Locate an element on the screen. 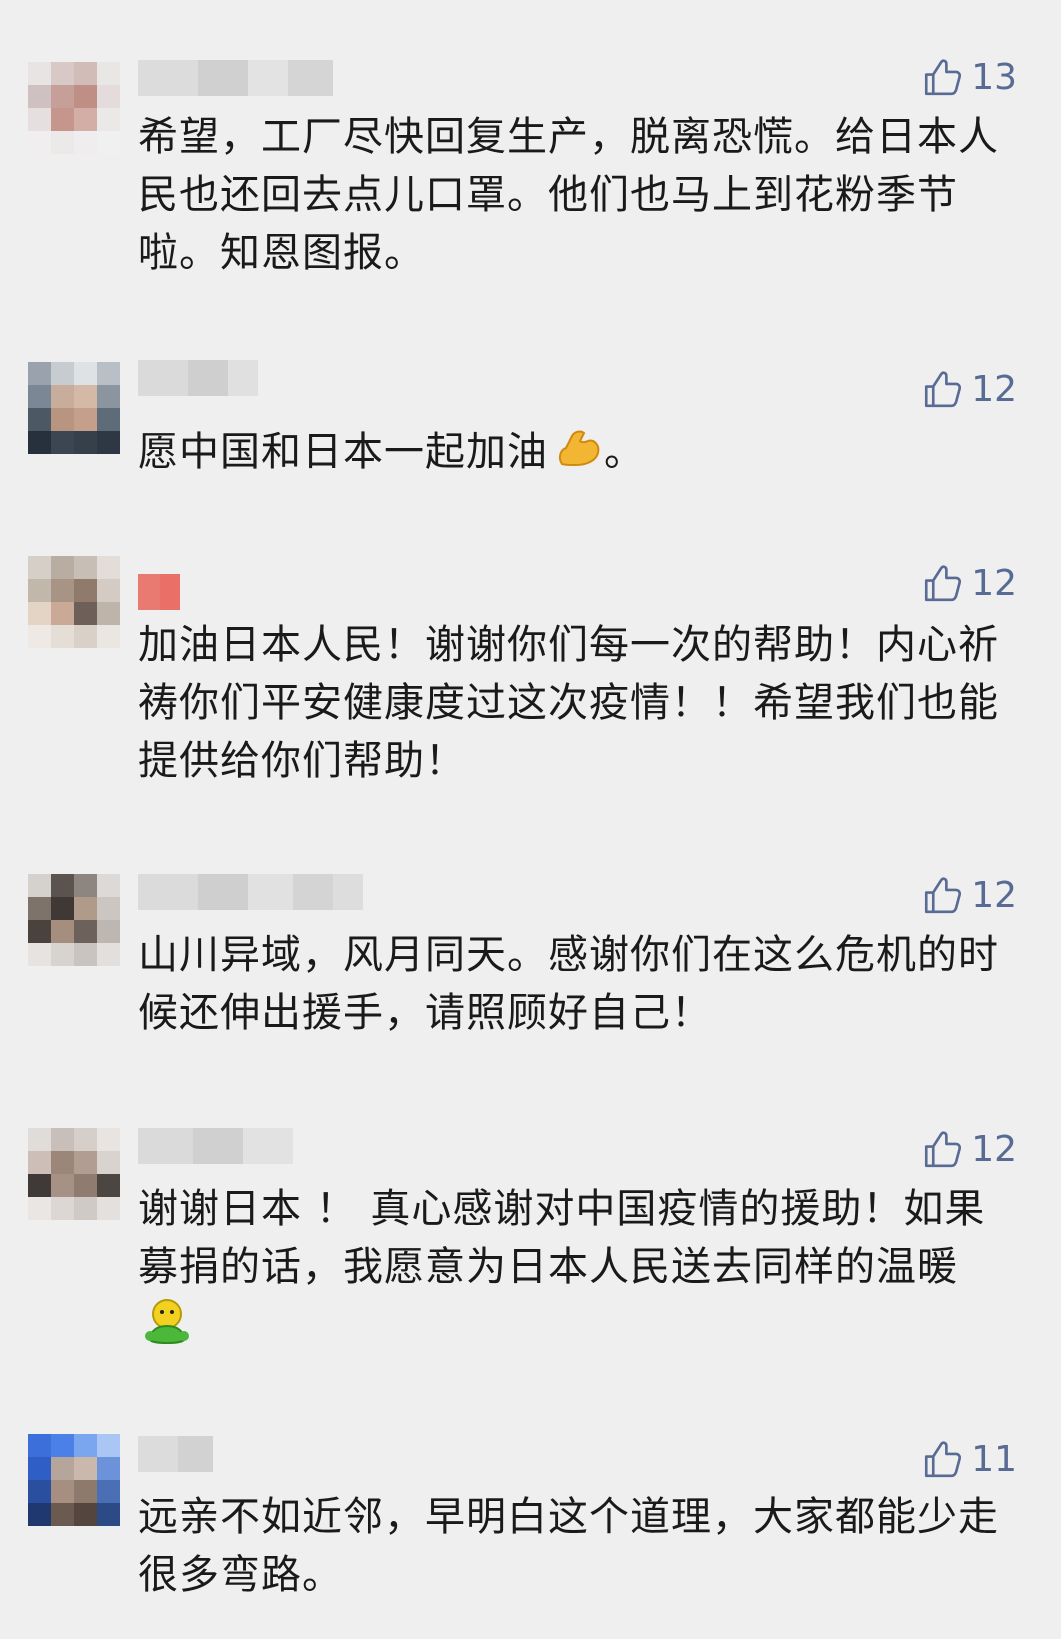  comment-text: 远亲不如近邻，早明白这个道理，大家都能少走很多弯路。 is located at coordinates (568, 1546).